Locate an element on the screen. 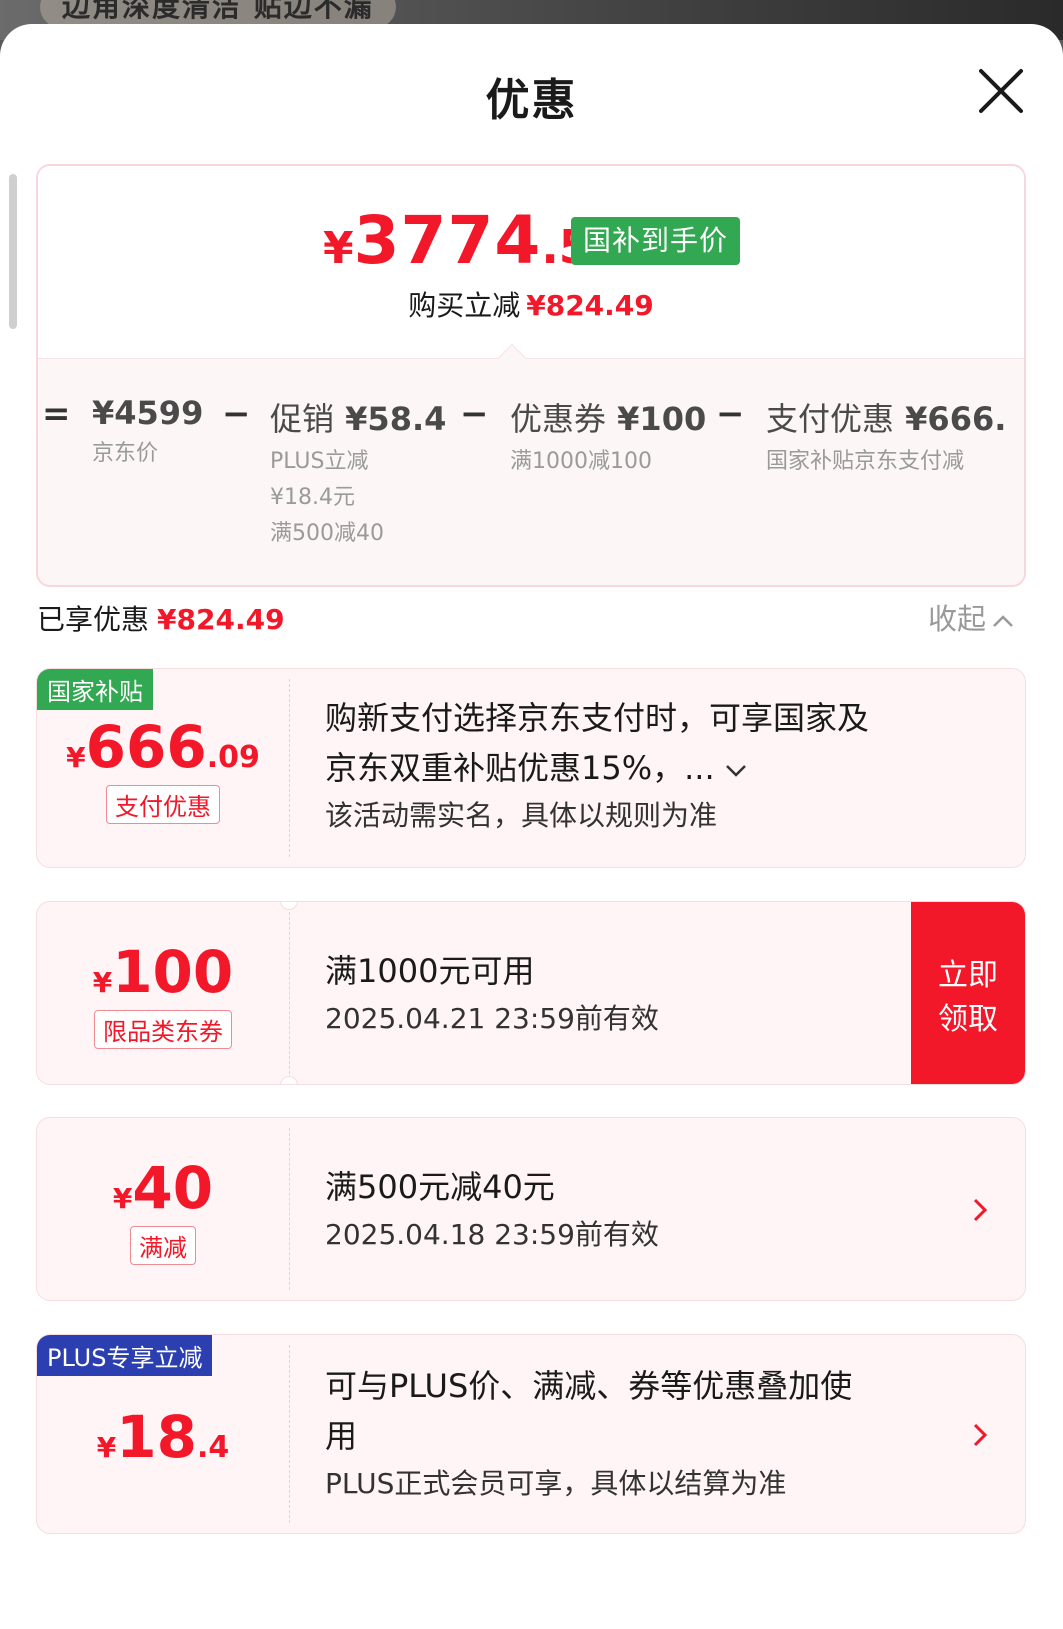 The width and height of the screenshot is (1063, 1629). coupon-amount: ¥100 is located at coordinates (163, 972).